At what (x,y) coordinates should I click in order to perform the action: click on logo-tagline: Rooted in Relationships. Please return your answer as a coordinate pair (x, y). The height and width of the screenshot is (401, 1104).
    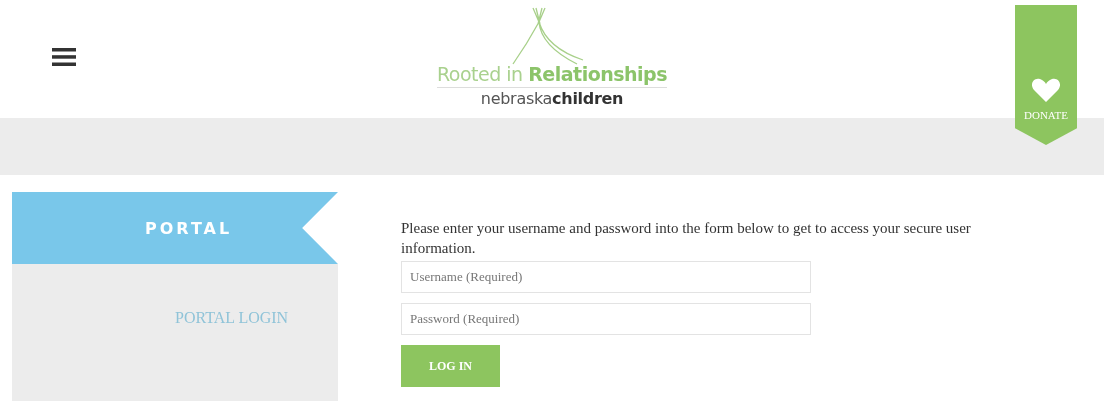
    Looking at the image, I should click on (552, 75).